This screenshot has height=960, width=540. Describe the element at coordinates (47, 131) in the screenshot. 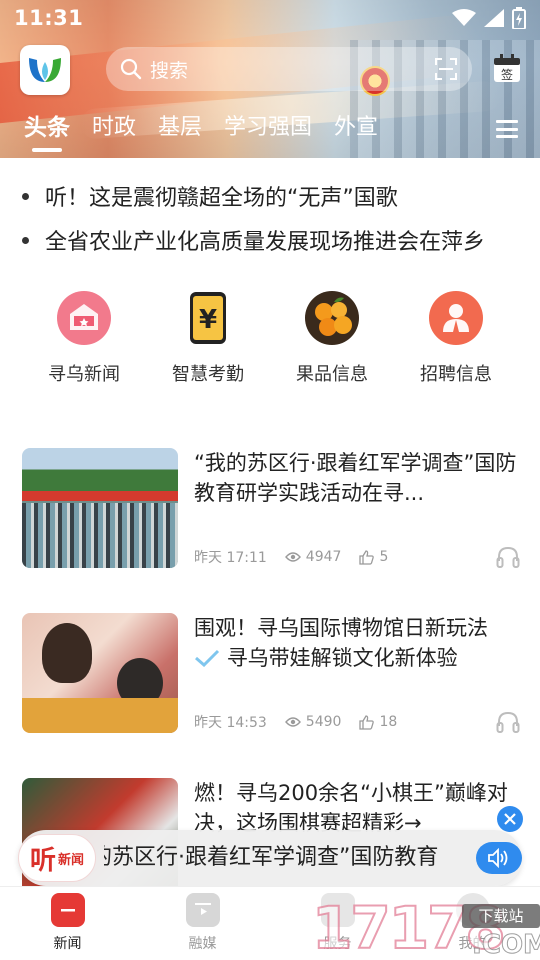

I see `tab-headlines: 头条` at that location.